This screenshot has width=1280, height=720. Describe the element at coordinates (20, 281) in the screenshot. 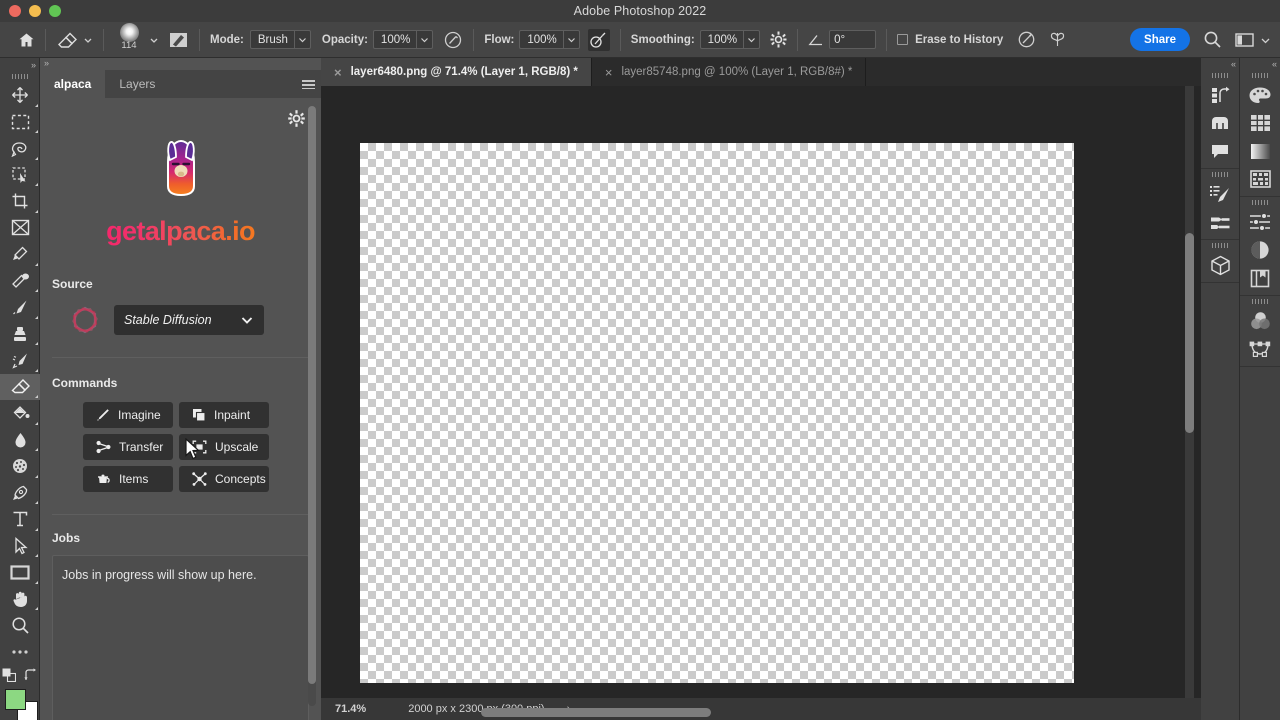

I see `sidebar-item-spot-healing-tool` at that location.